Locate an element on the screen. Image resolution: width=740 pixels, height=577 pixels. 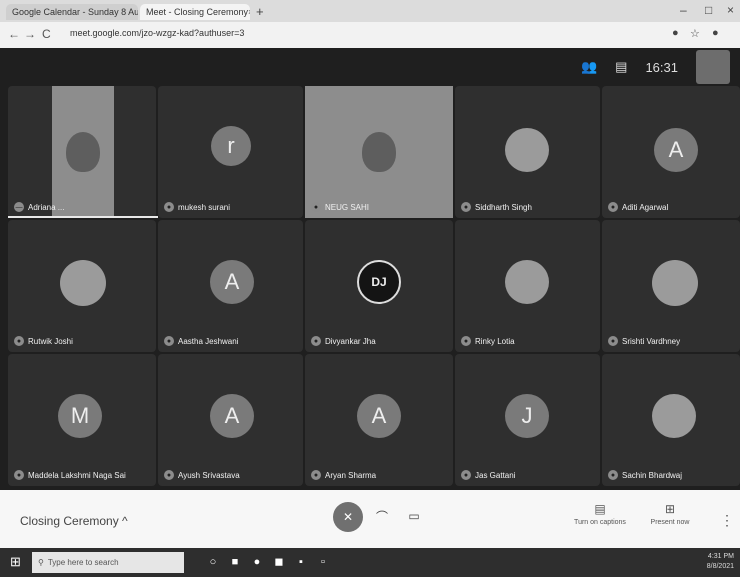
mic-icon: — is located at coordinates (19, 207).